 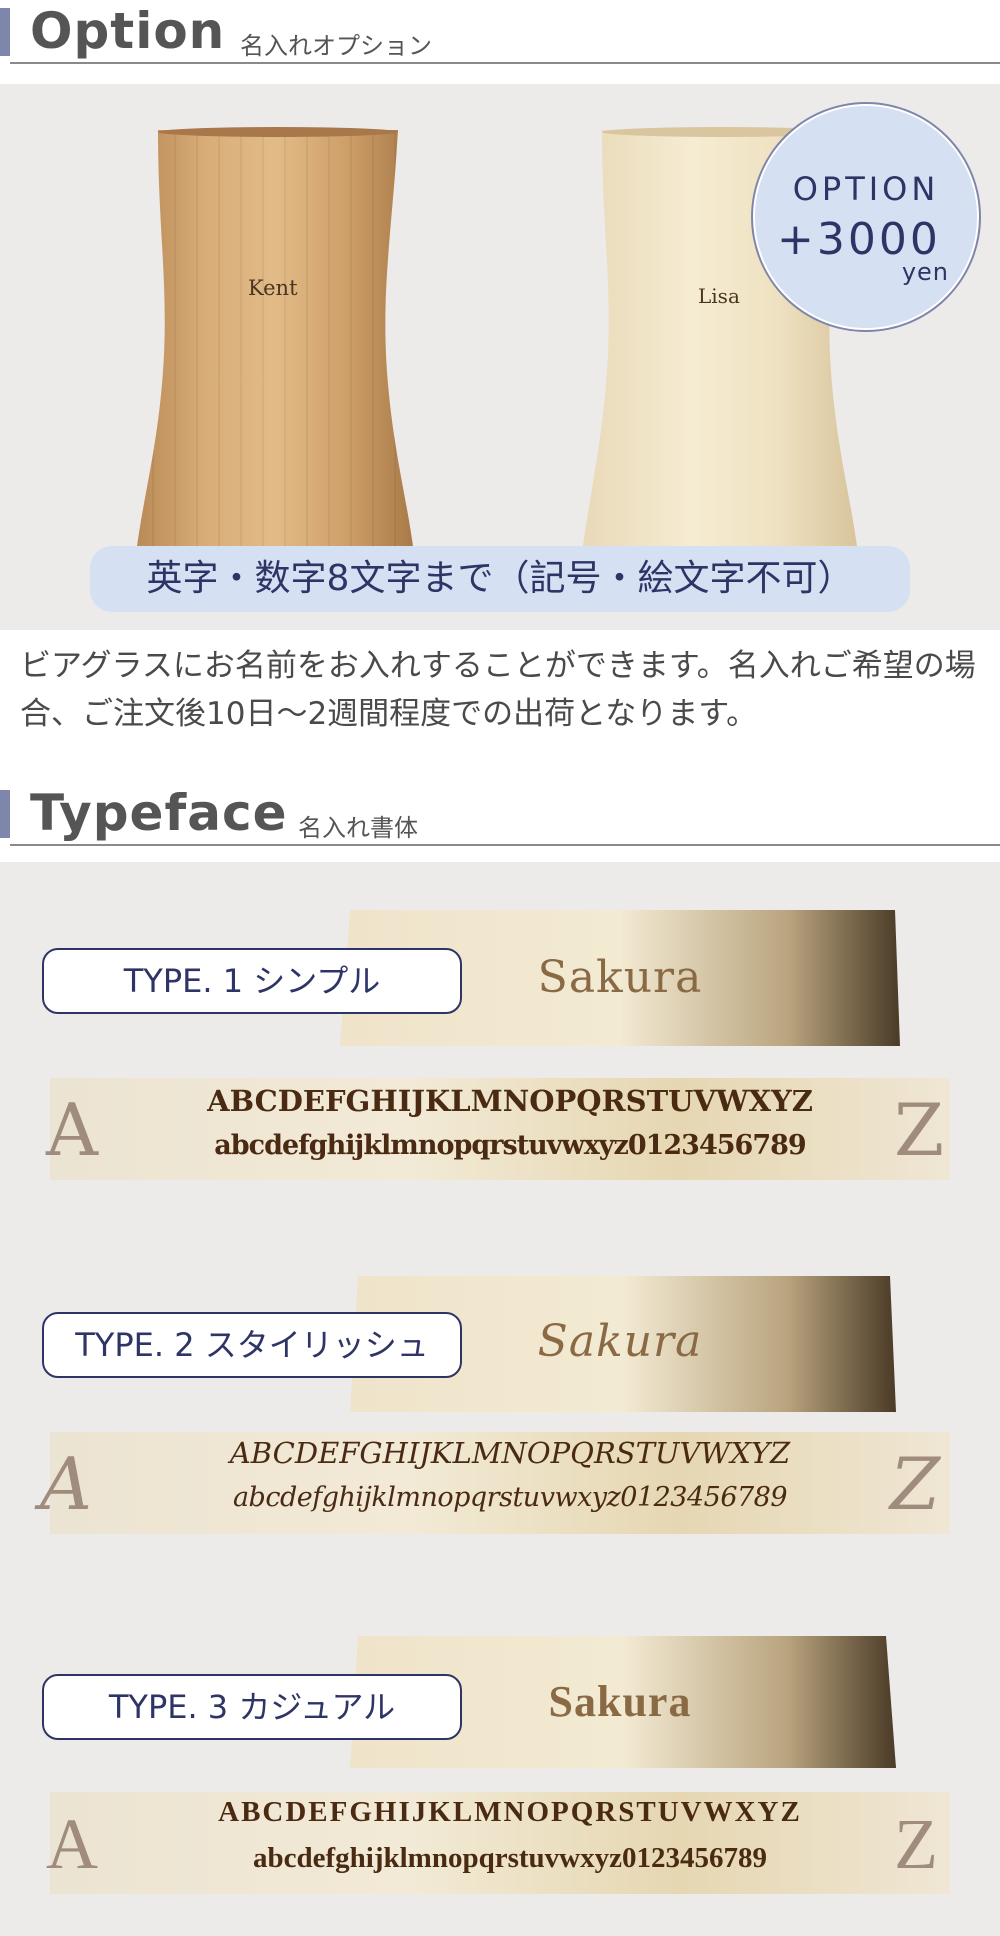 What do you see at coordinates (128, 31) in the screenshot?
I see `section-title: Option` at bounding box center [128, 31].